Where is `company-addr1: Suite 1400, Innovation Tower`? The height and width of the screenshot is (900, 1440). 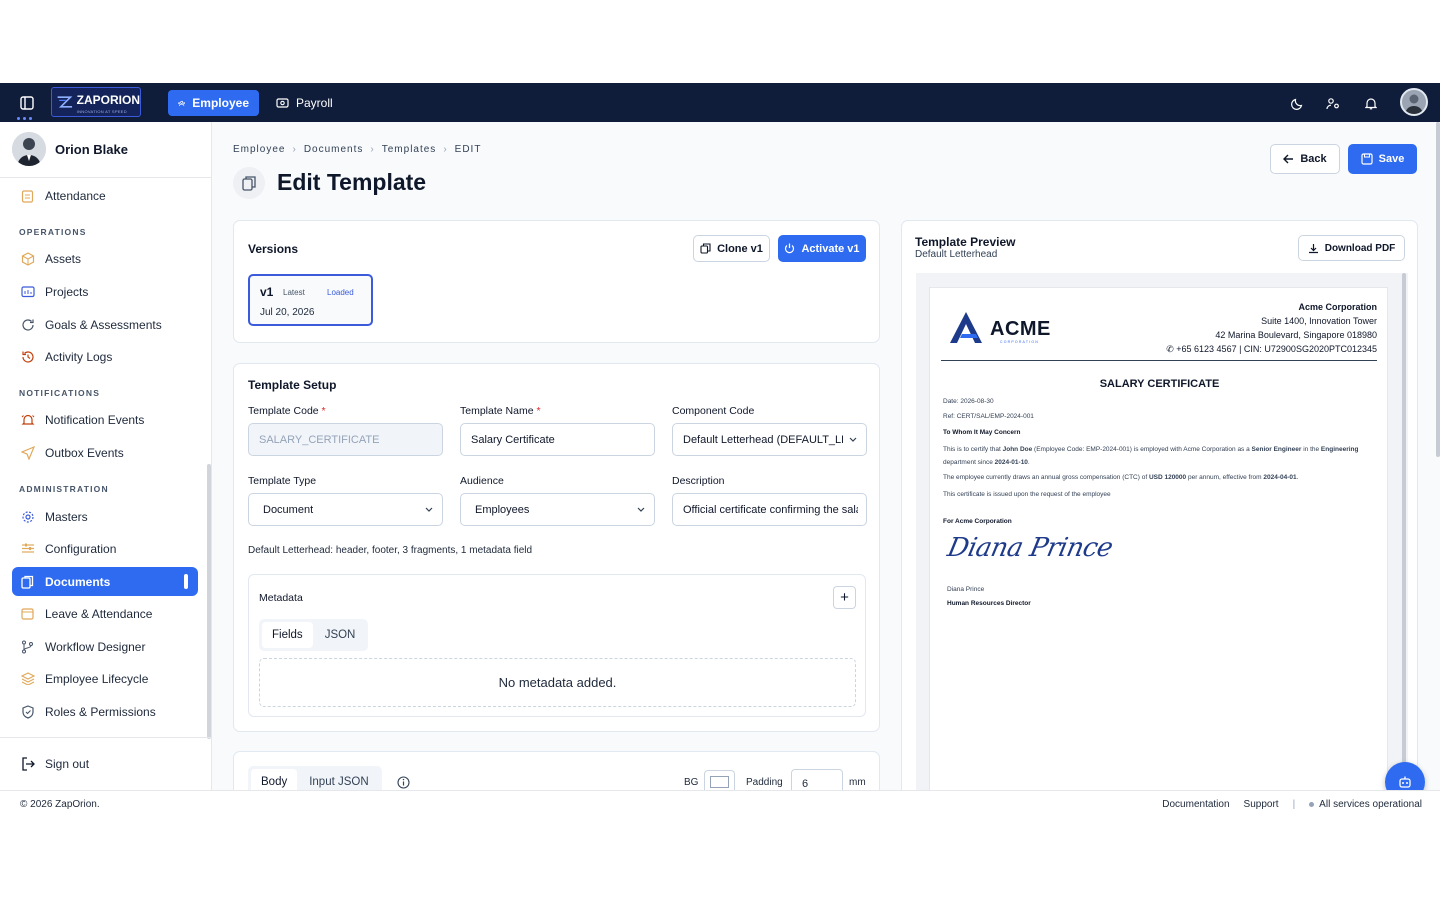
company-addr1: Suite 1400, Innovation Tower is located at coordinates (1319, 321).